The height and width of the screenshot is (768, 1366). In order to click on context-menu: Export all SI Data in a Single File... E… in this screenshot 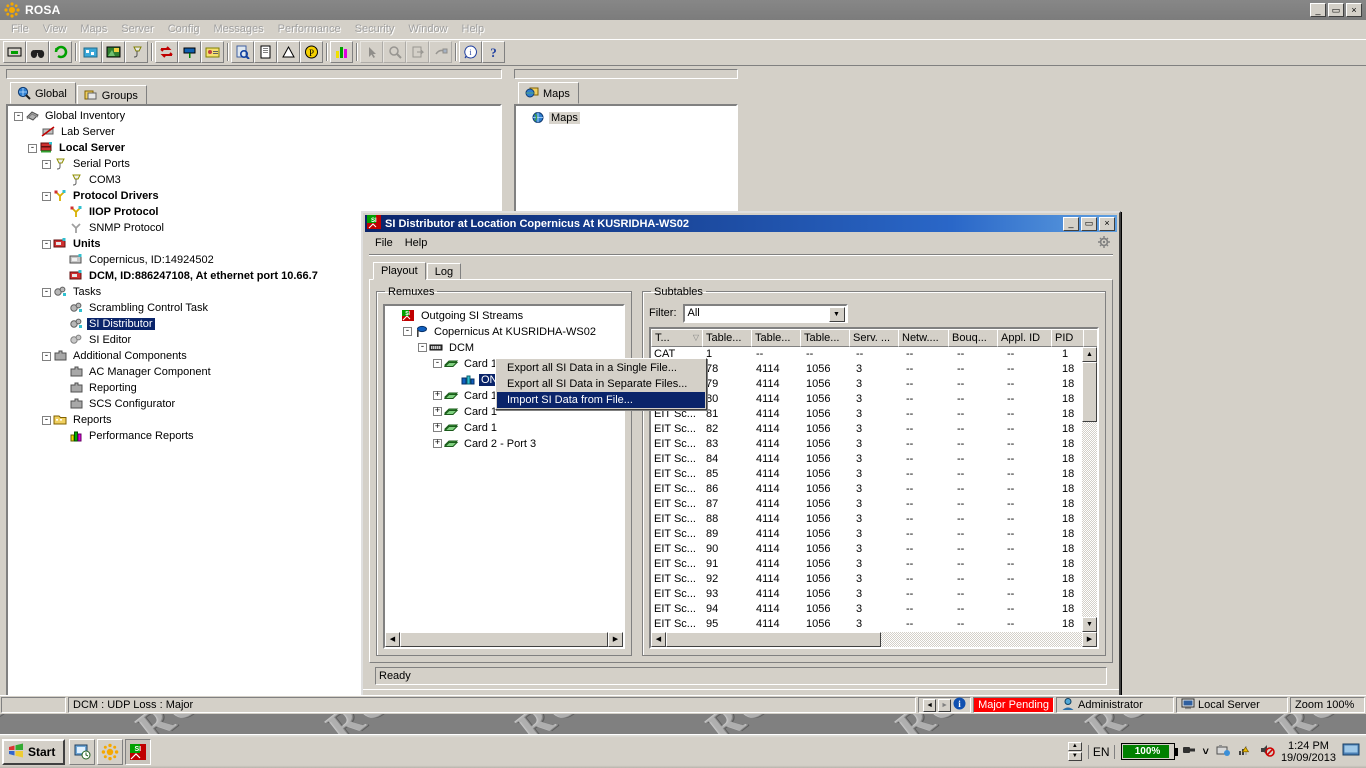, I will do `click(601, 383)`.